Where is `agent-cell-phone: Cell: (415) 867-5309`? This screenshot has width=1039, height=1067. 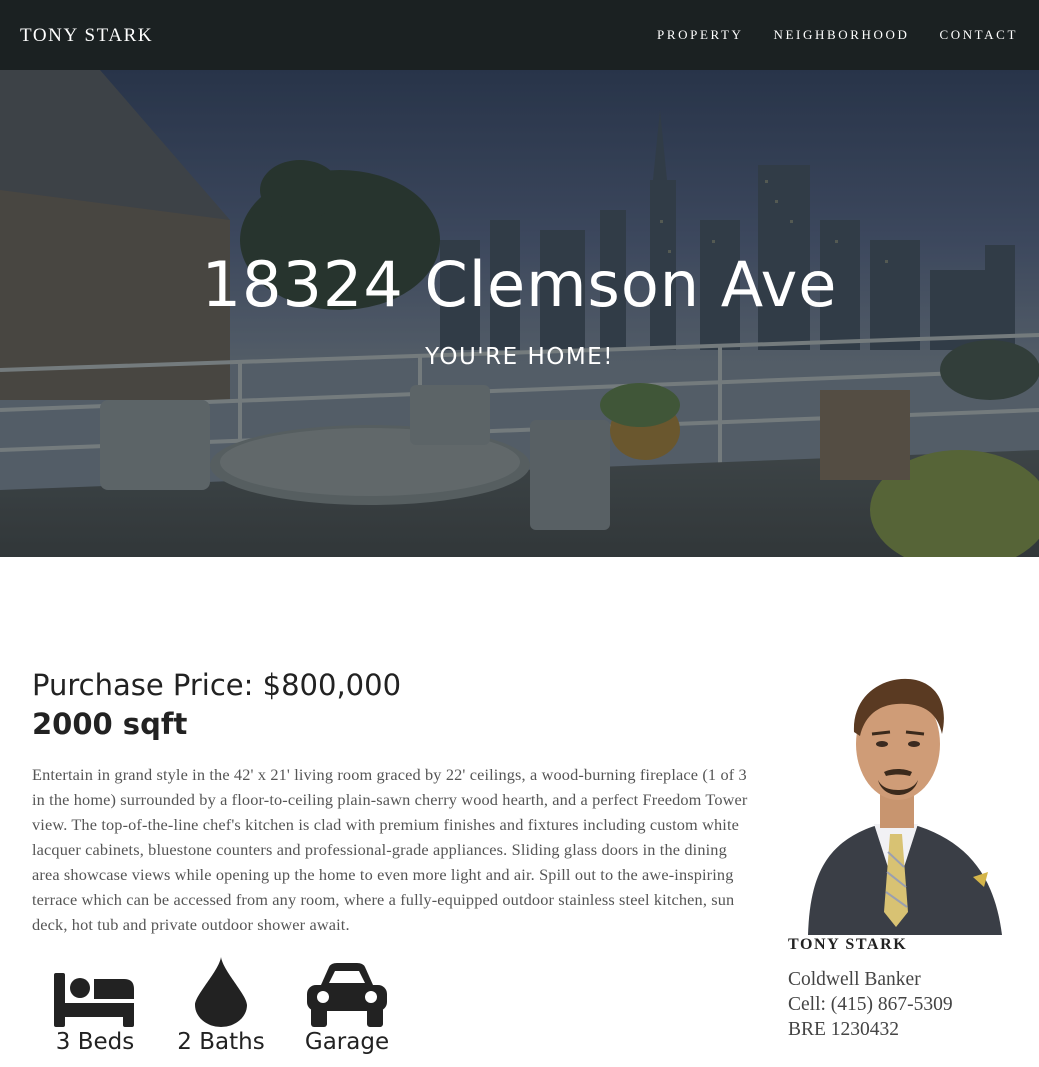
agent-cell-phone: Cell: (415) 867-5309 is located at coordinates (870, 1004).